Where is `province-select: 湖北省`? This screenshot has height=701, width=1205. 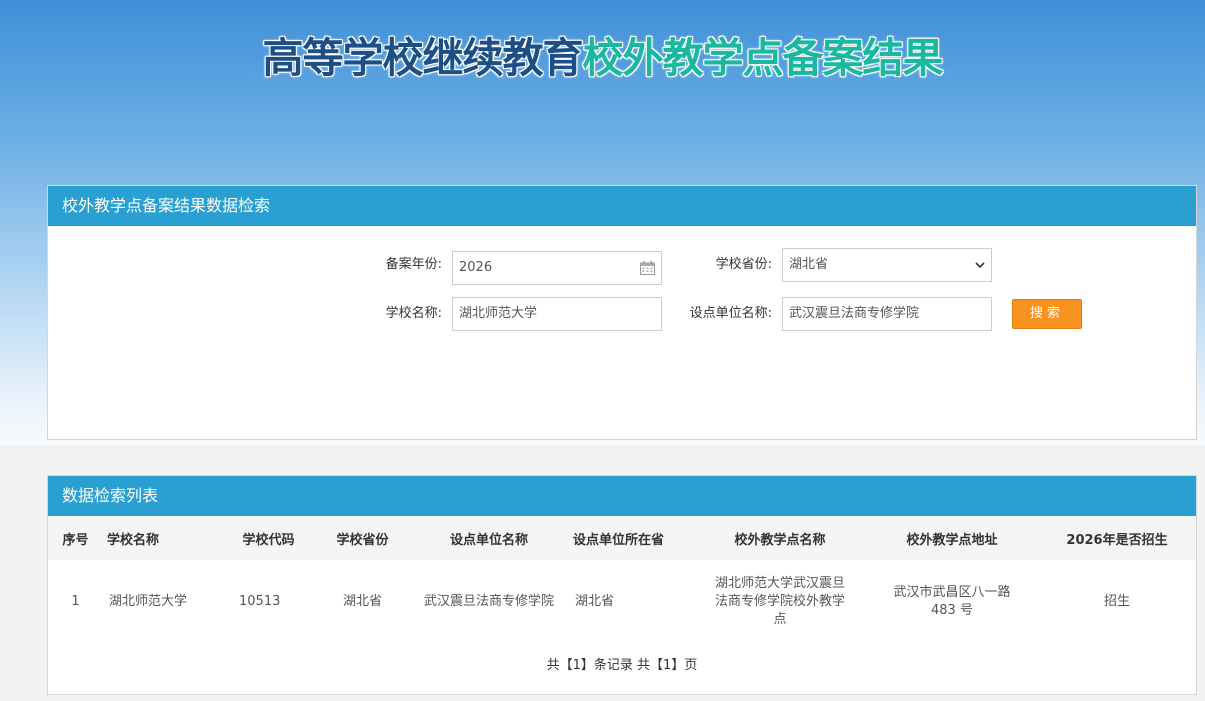
province-select: 湖北省 is located at coordinates (887, 265).